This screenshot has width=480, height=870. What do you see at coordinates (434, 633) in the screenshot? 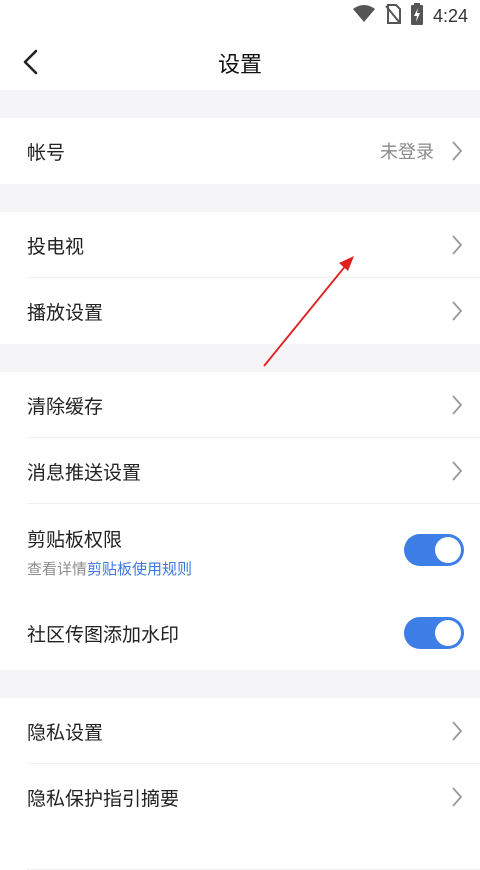
I see `watermark-toggle` at bounding box center [434, 633].